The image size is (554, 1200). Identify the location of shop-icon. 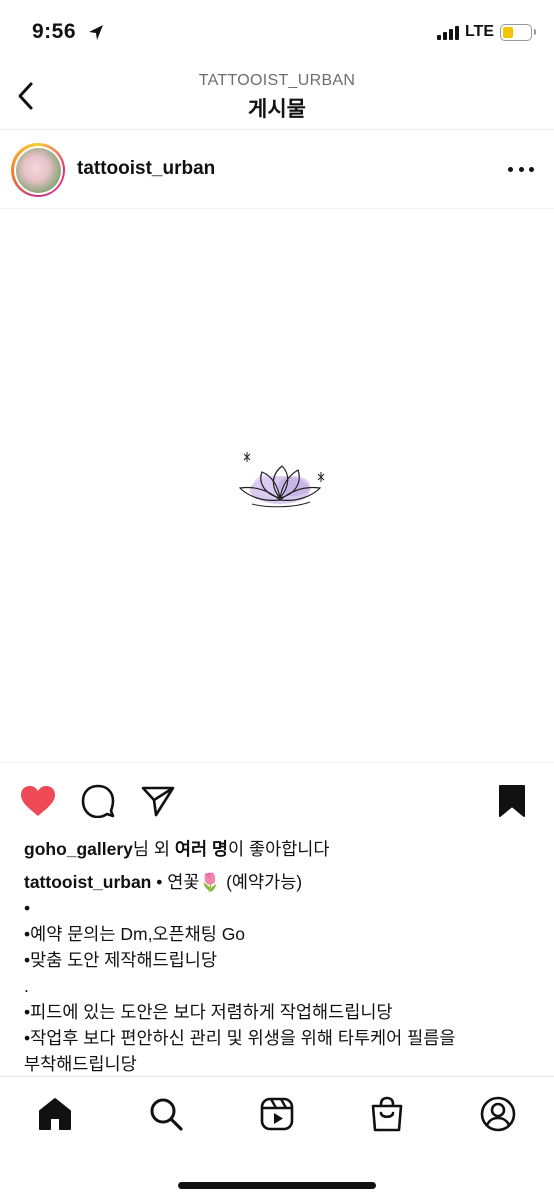
(387, 1114).